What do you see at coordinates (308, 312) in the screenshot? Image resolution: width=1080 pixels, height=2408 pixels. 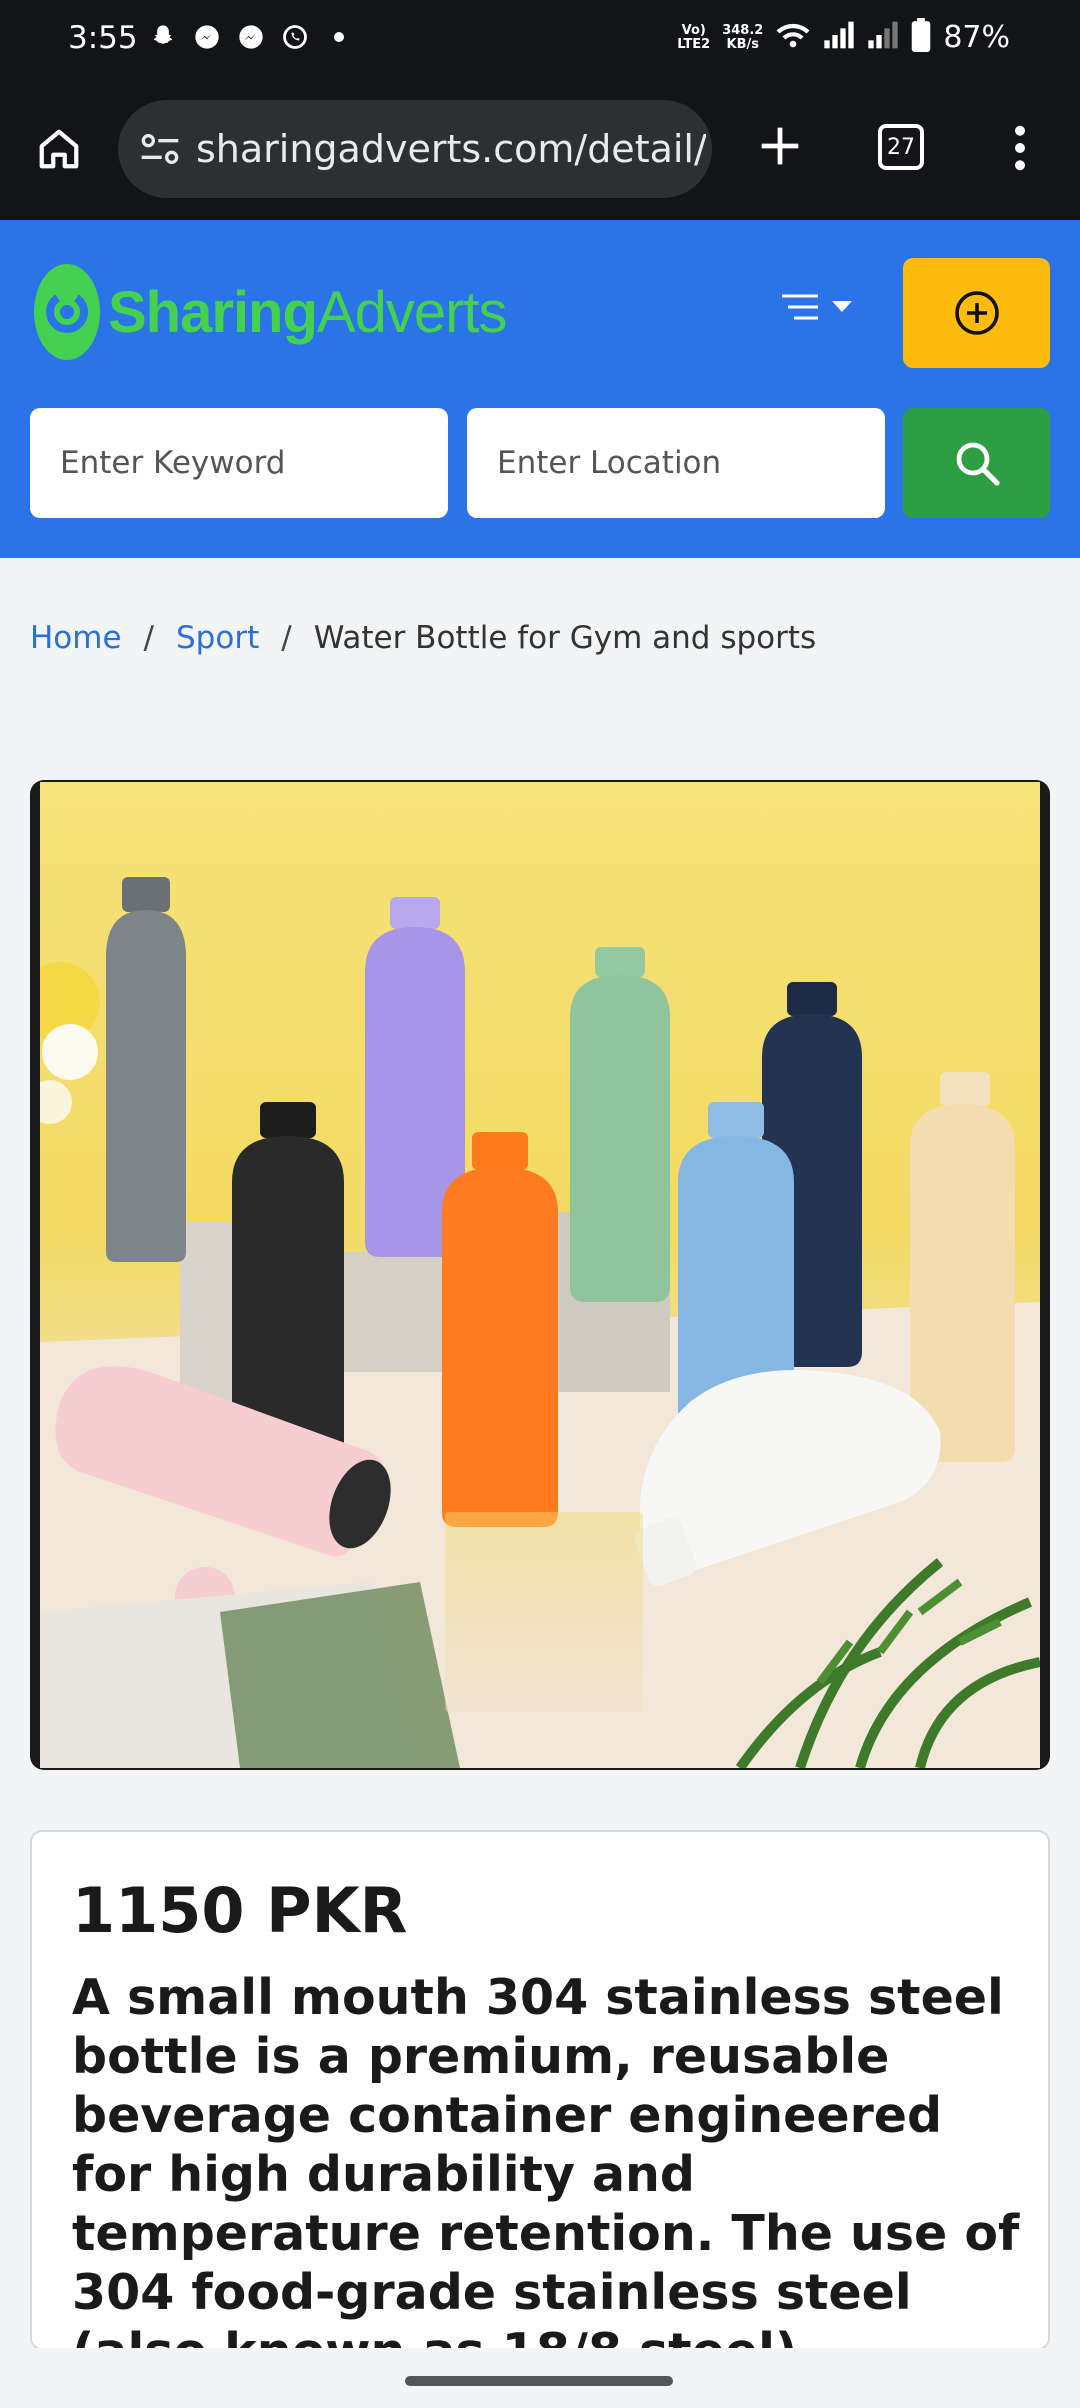 I see `logo-text: SharingAdverts` at bounding box center [308, 312].